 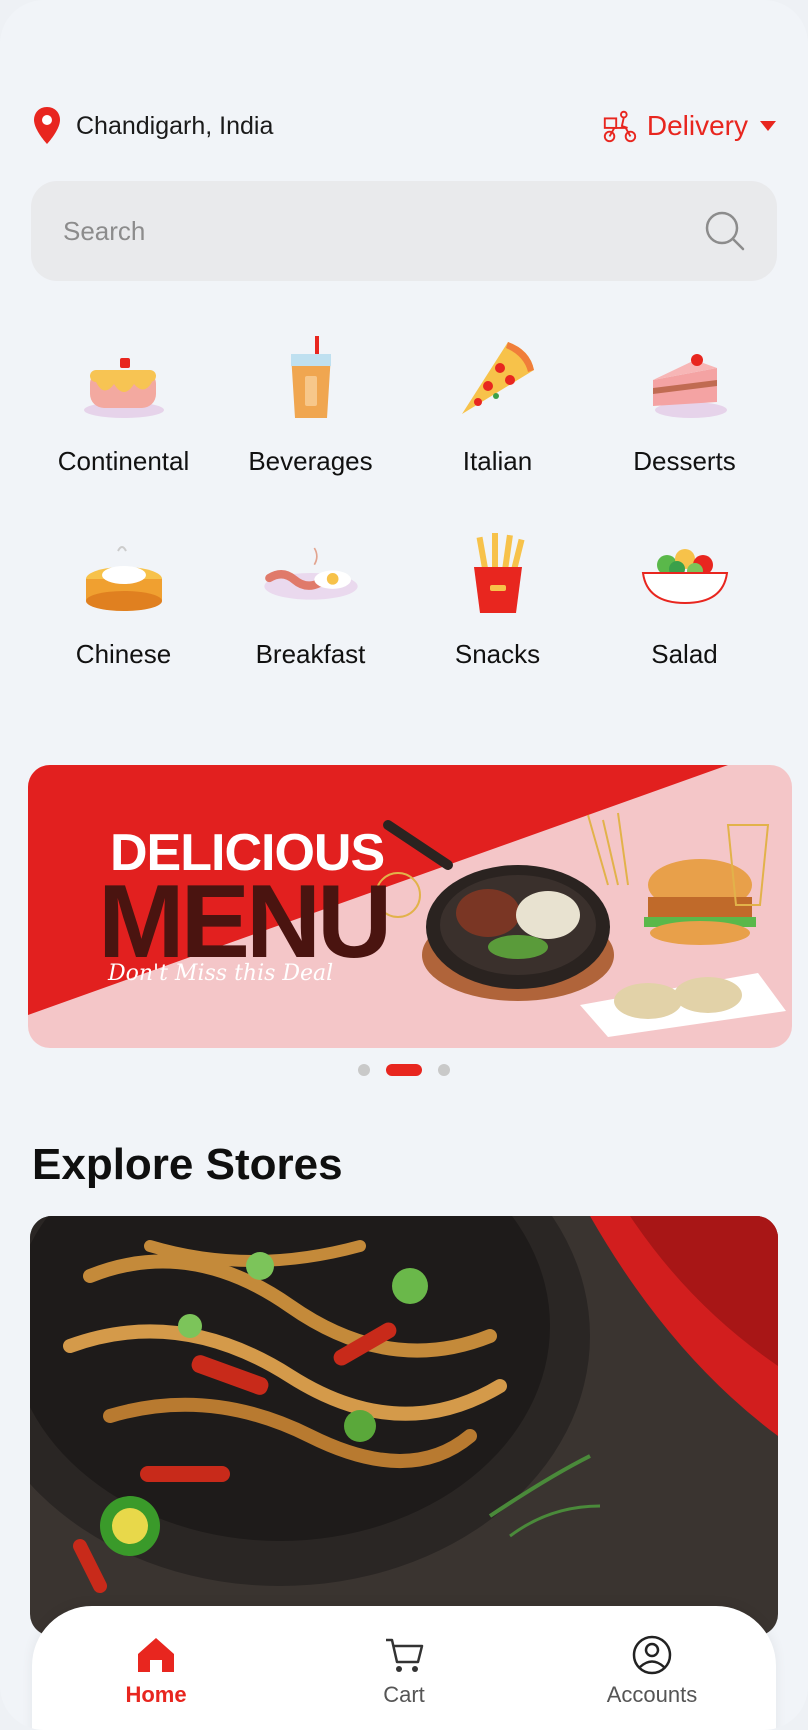 I want to click on category-beverages: Beverages, so click(x=310, y=403).